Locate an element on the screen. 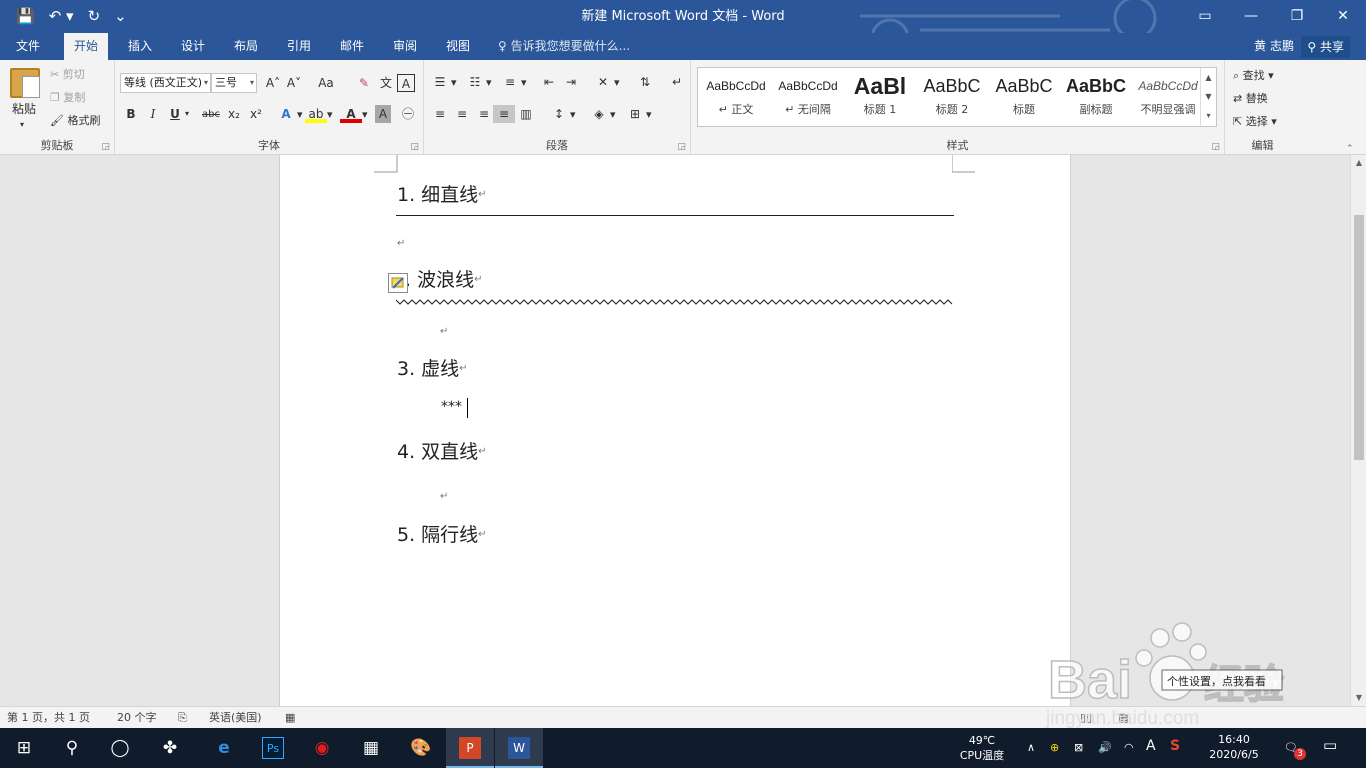 The image size is (1366, 768). print-layout-icon: ▤ is located at coordinates (1123, 718).